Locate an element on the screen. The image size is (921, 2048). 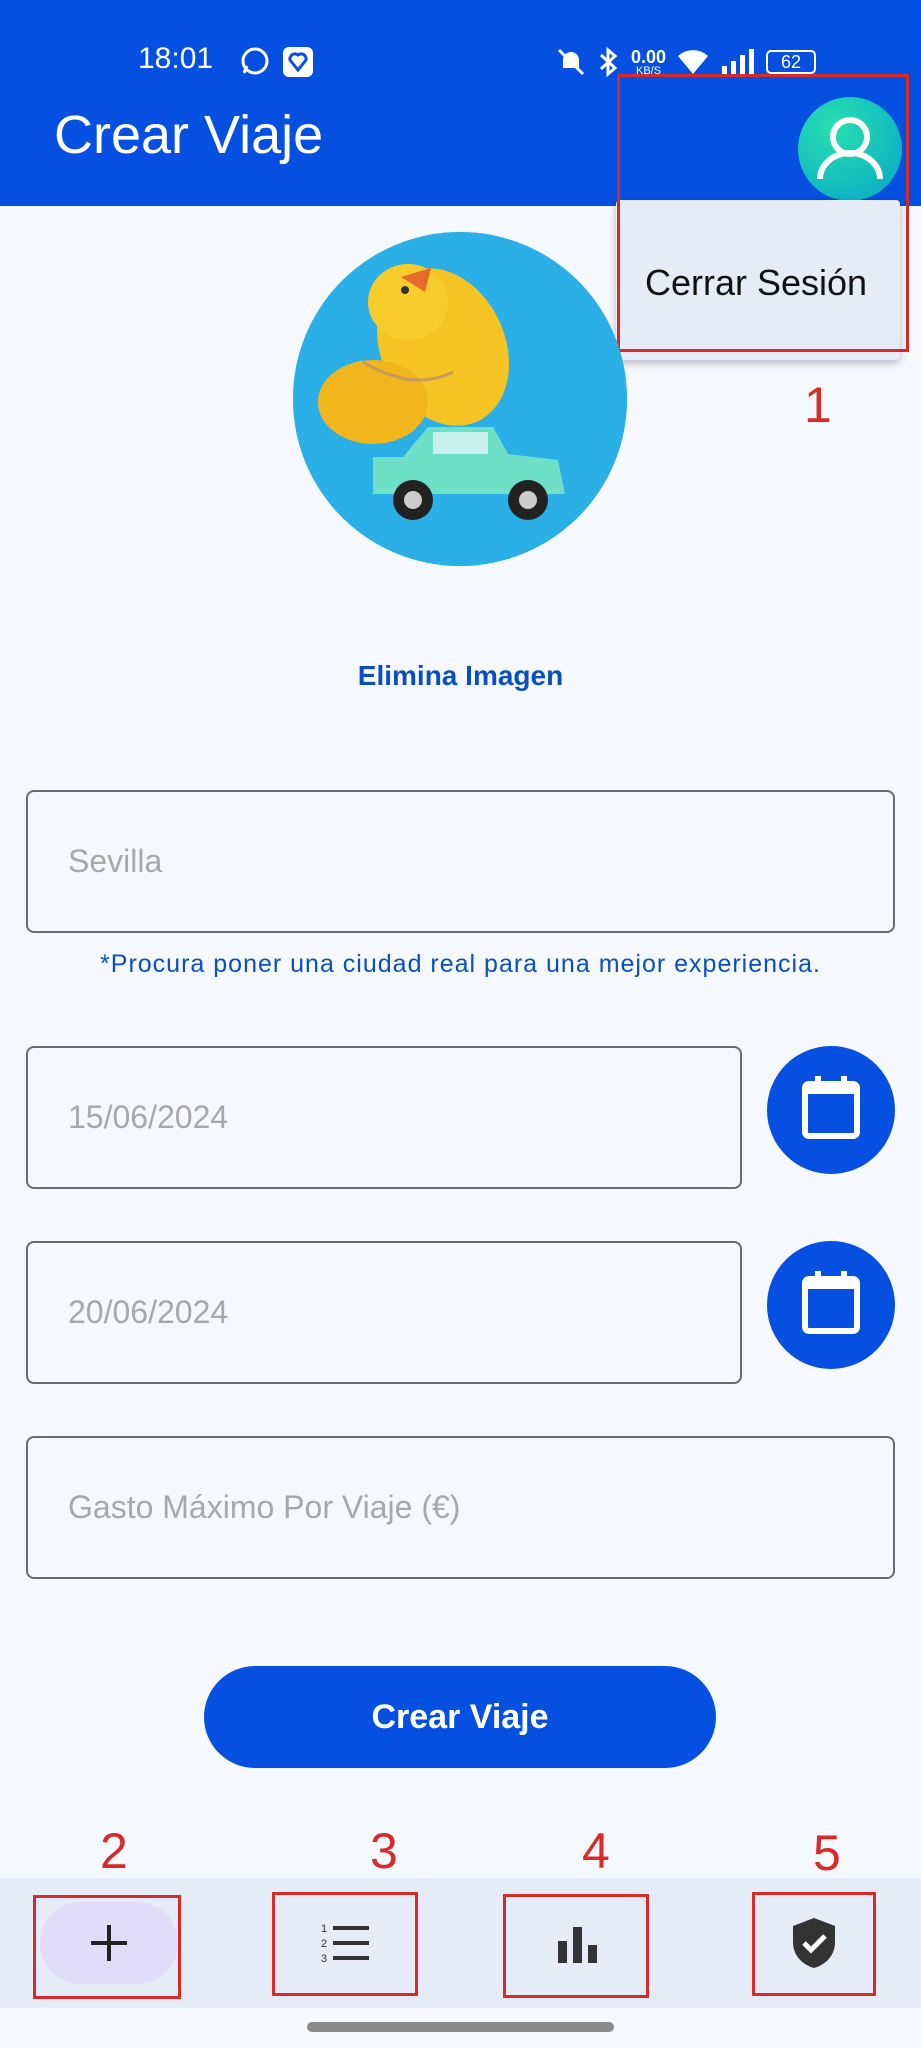
trip-image is located at coordinates (460, 399).